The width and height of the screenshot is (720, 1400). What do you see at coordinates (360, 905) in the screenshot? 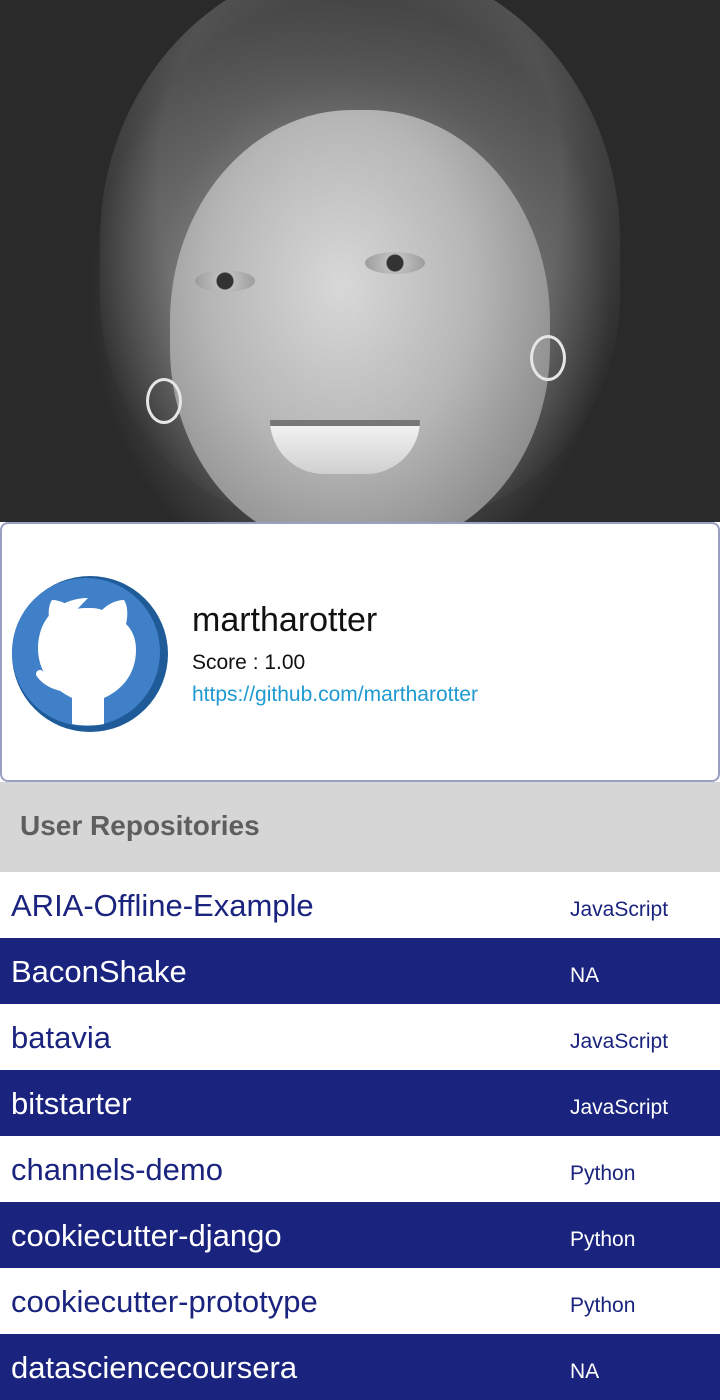
I see `repo-row: ARIA-Offline-Example JavaScript` at bounding box center [360, 905].